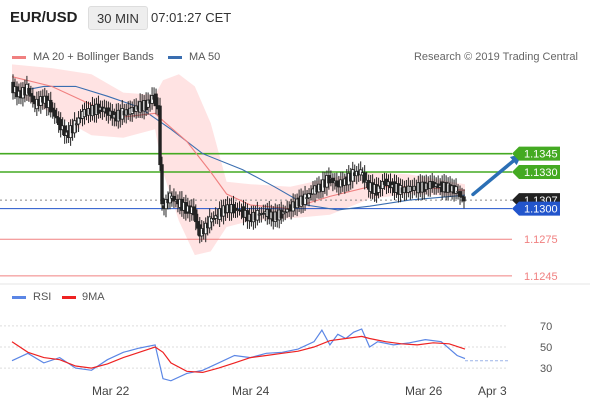 The image size is (590, 400). What do you see at coordinates (19, 297) in the screenshot?
I see `rsi-swatch` at bounding box center [19, 297].